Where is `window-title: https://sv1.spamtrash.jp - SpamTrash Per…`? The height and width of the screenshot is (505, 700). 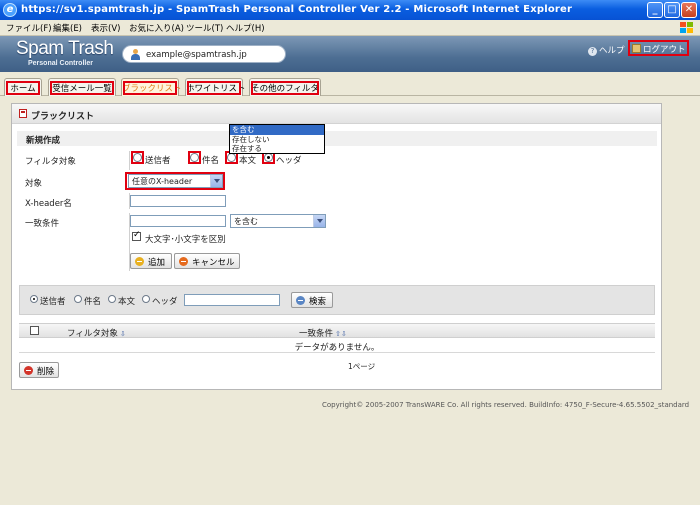 window-title: https://sv1.spamtrash.jp - SpamTrash Per… is located at coordinates (297, 9).